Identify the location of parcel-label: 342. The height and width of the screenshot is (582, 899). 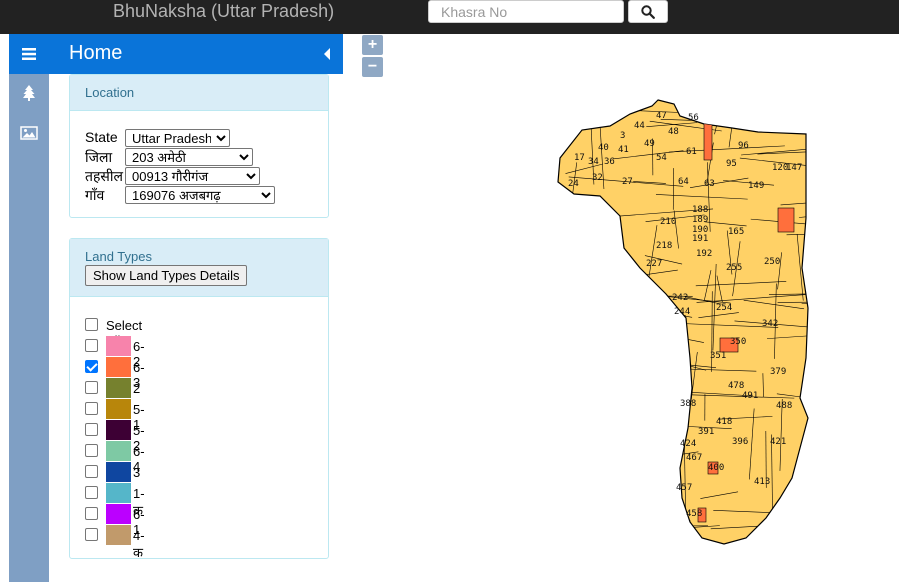
(770, 324).